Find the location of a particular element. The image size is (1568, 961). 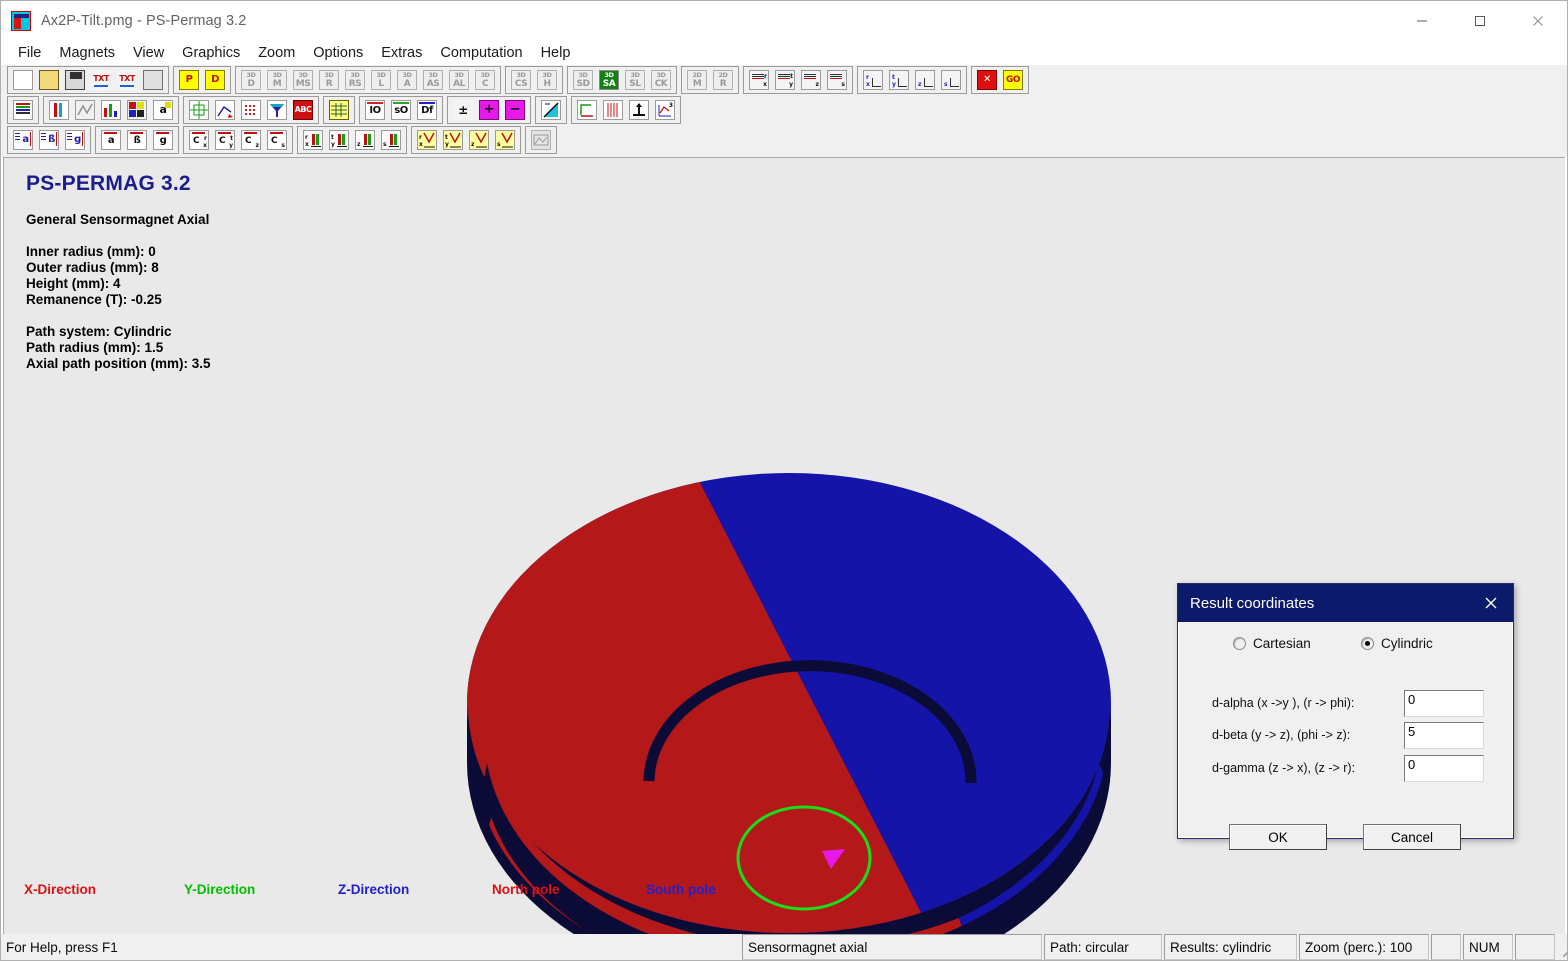

menu-item-computation: Computation is located at coordinates (481, 53).